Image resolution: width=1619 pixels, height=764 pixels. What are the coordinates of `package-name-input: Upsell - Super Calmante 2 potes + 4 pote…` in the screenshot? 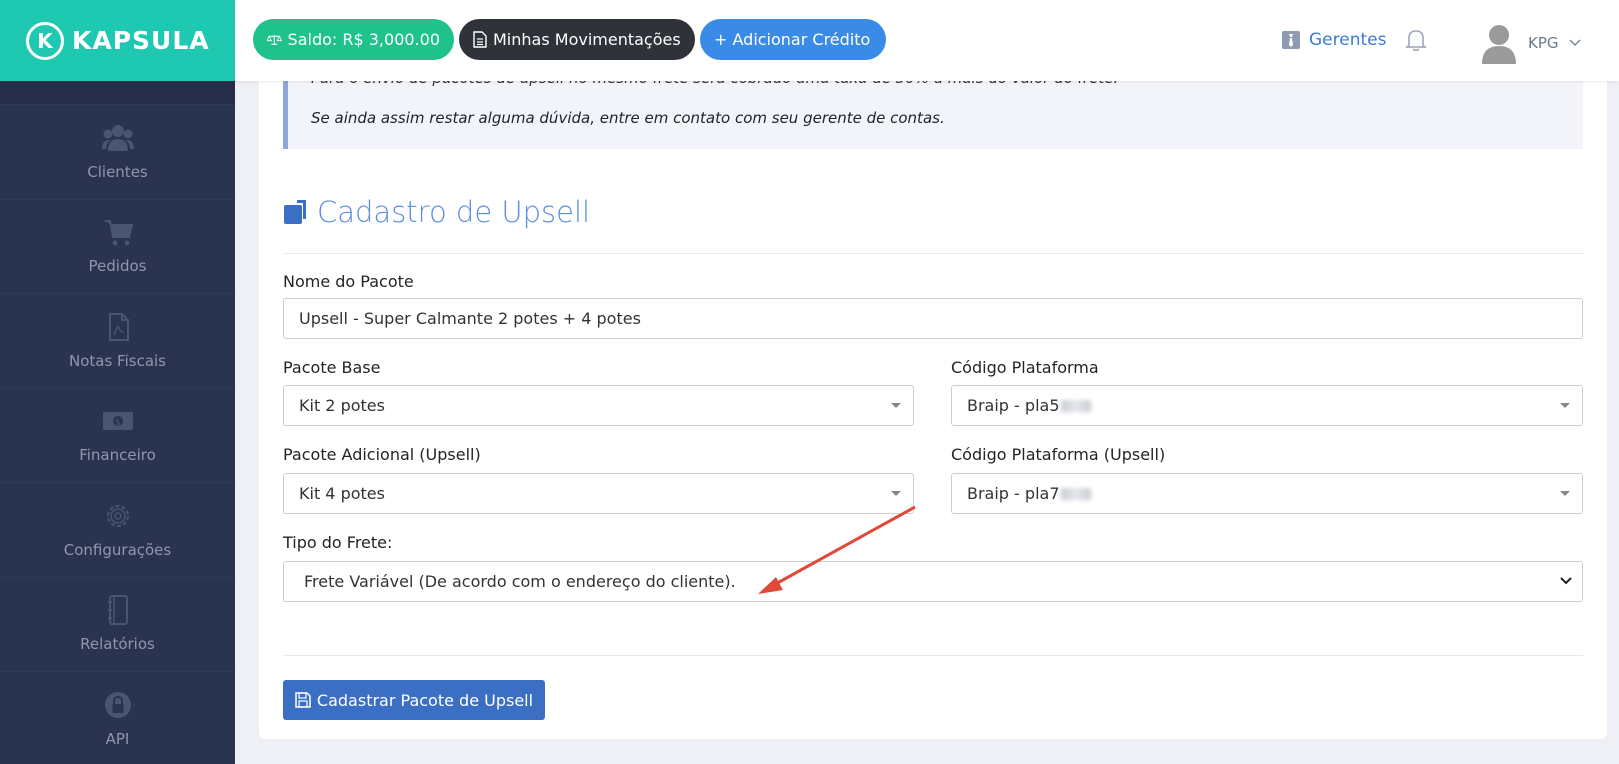 It's located at (933, 318).